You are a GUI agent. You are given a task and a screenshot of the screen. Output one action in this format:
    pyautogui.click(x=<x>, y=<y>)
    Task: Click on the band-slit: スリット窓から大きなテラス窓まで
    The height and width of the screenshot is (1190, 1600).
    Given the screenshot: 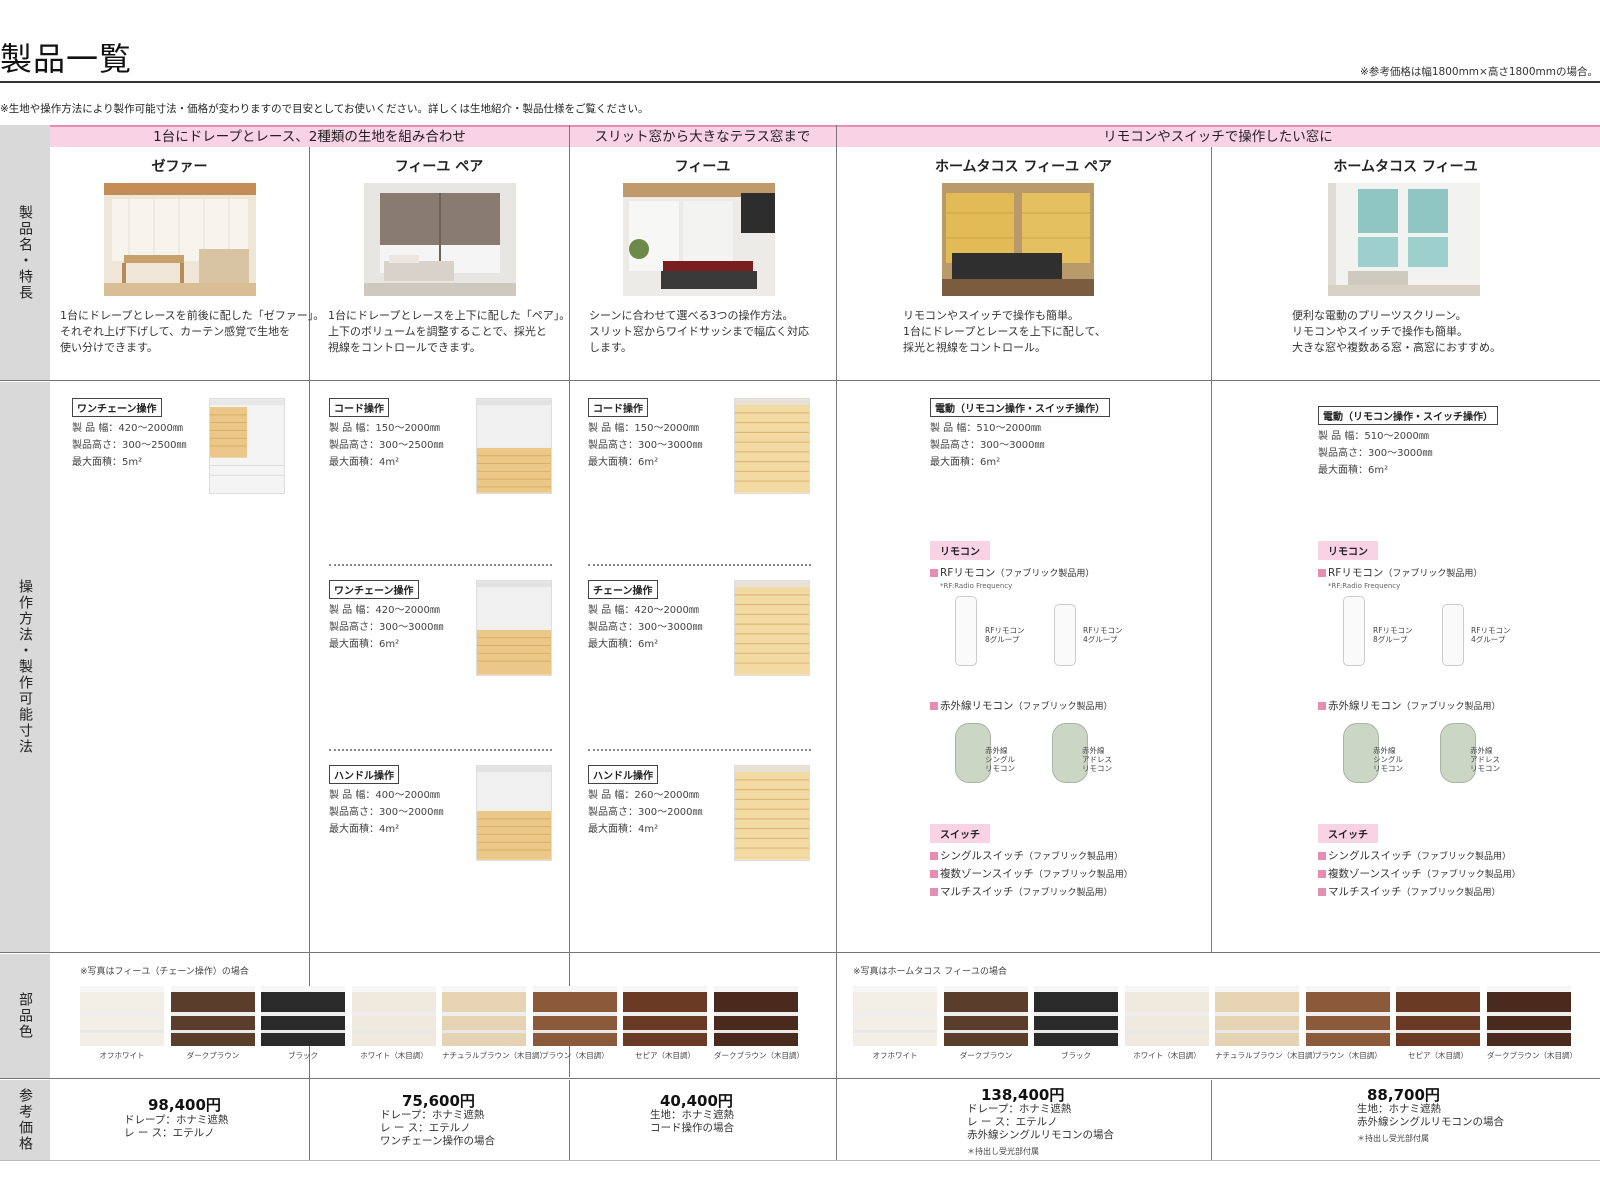 What is the action you would take?
    pyautogui.click(x=702, y=136)
    